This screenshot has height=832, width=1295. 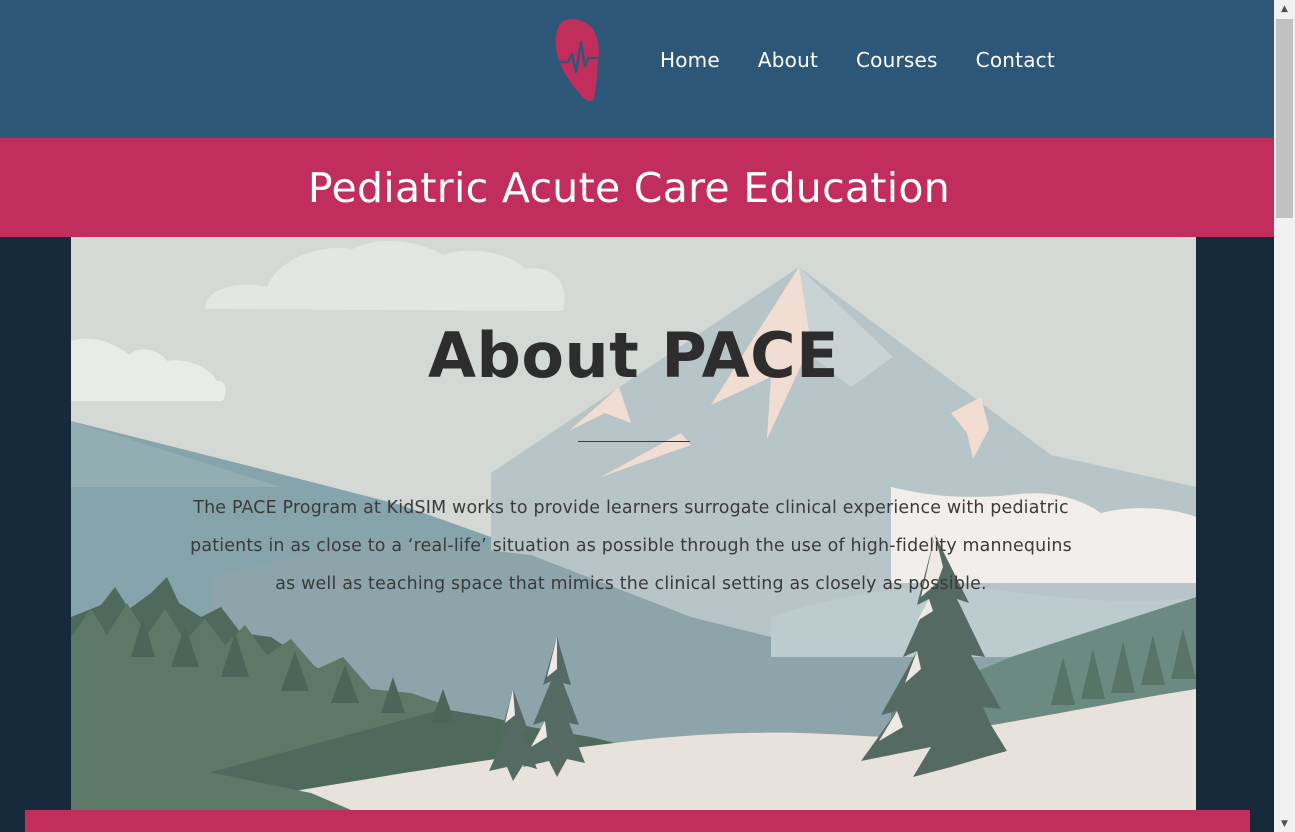 What do you see at coordinates (788, 60) in the screenshot?
I see `nav-about-link: About` at bounding box center [788, 60].